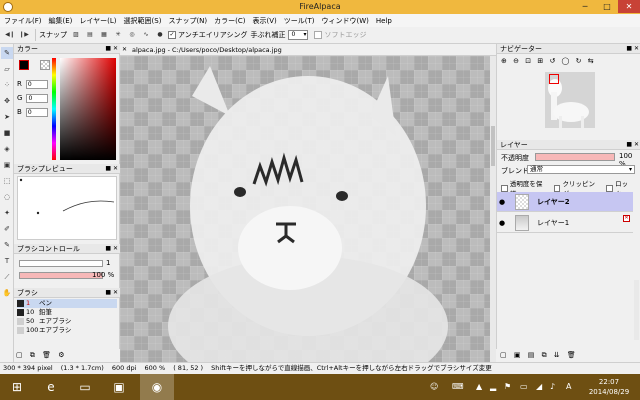 This screenshot has height=400, width=640. Describe the element at coordinates (45, 65) in the screenshot. I see `transparent-color-swatch` at that location.